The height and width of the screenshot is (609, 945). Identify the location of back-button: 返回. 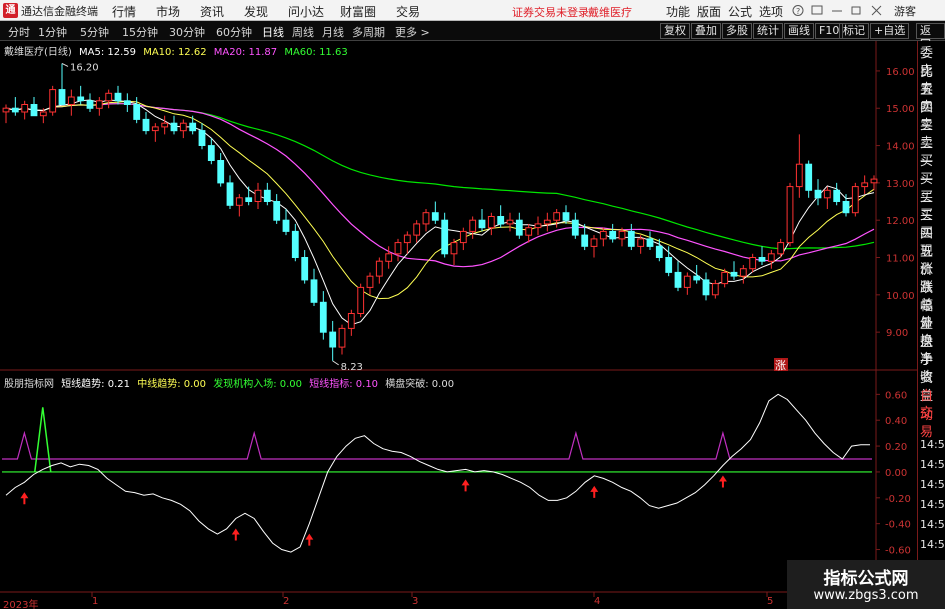
(930, 37).